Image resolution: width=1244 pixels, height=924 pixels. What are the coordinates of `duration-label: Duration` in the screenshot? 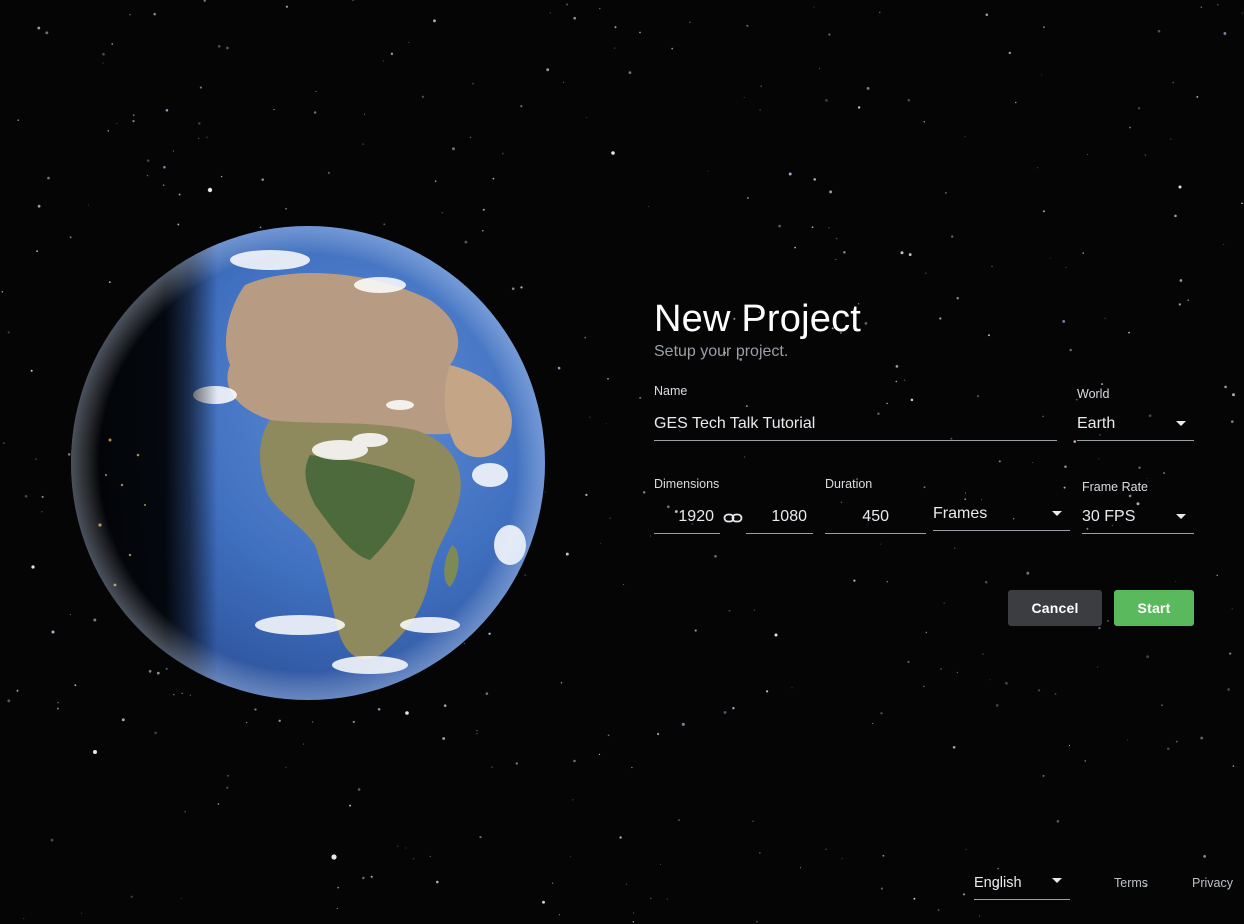 It's located at (849, 484).